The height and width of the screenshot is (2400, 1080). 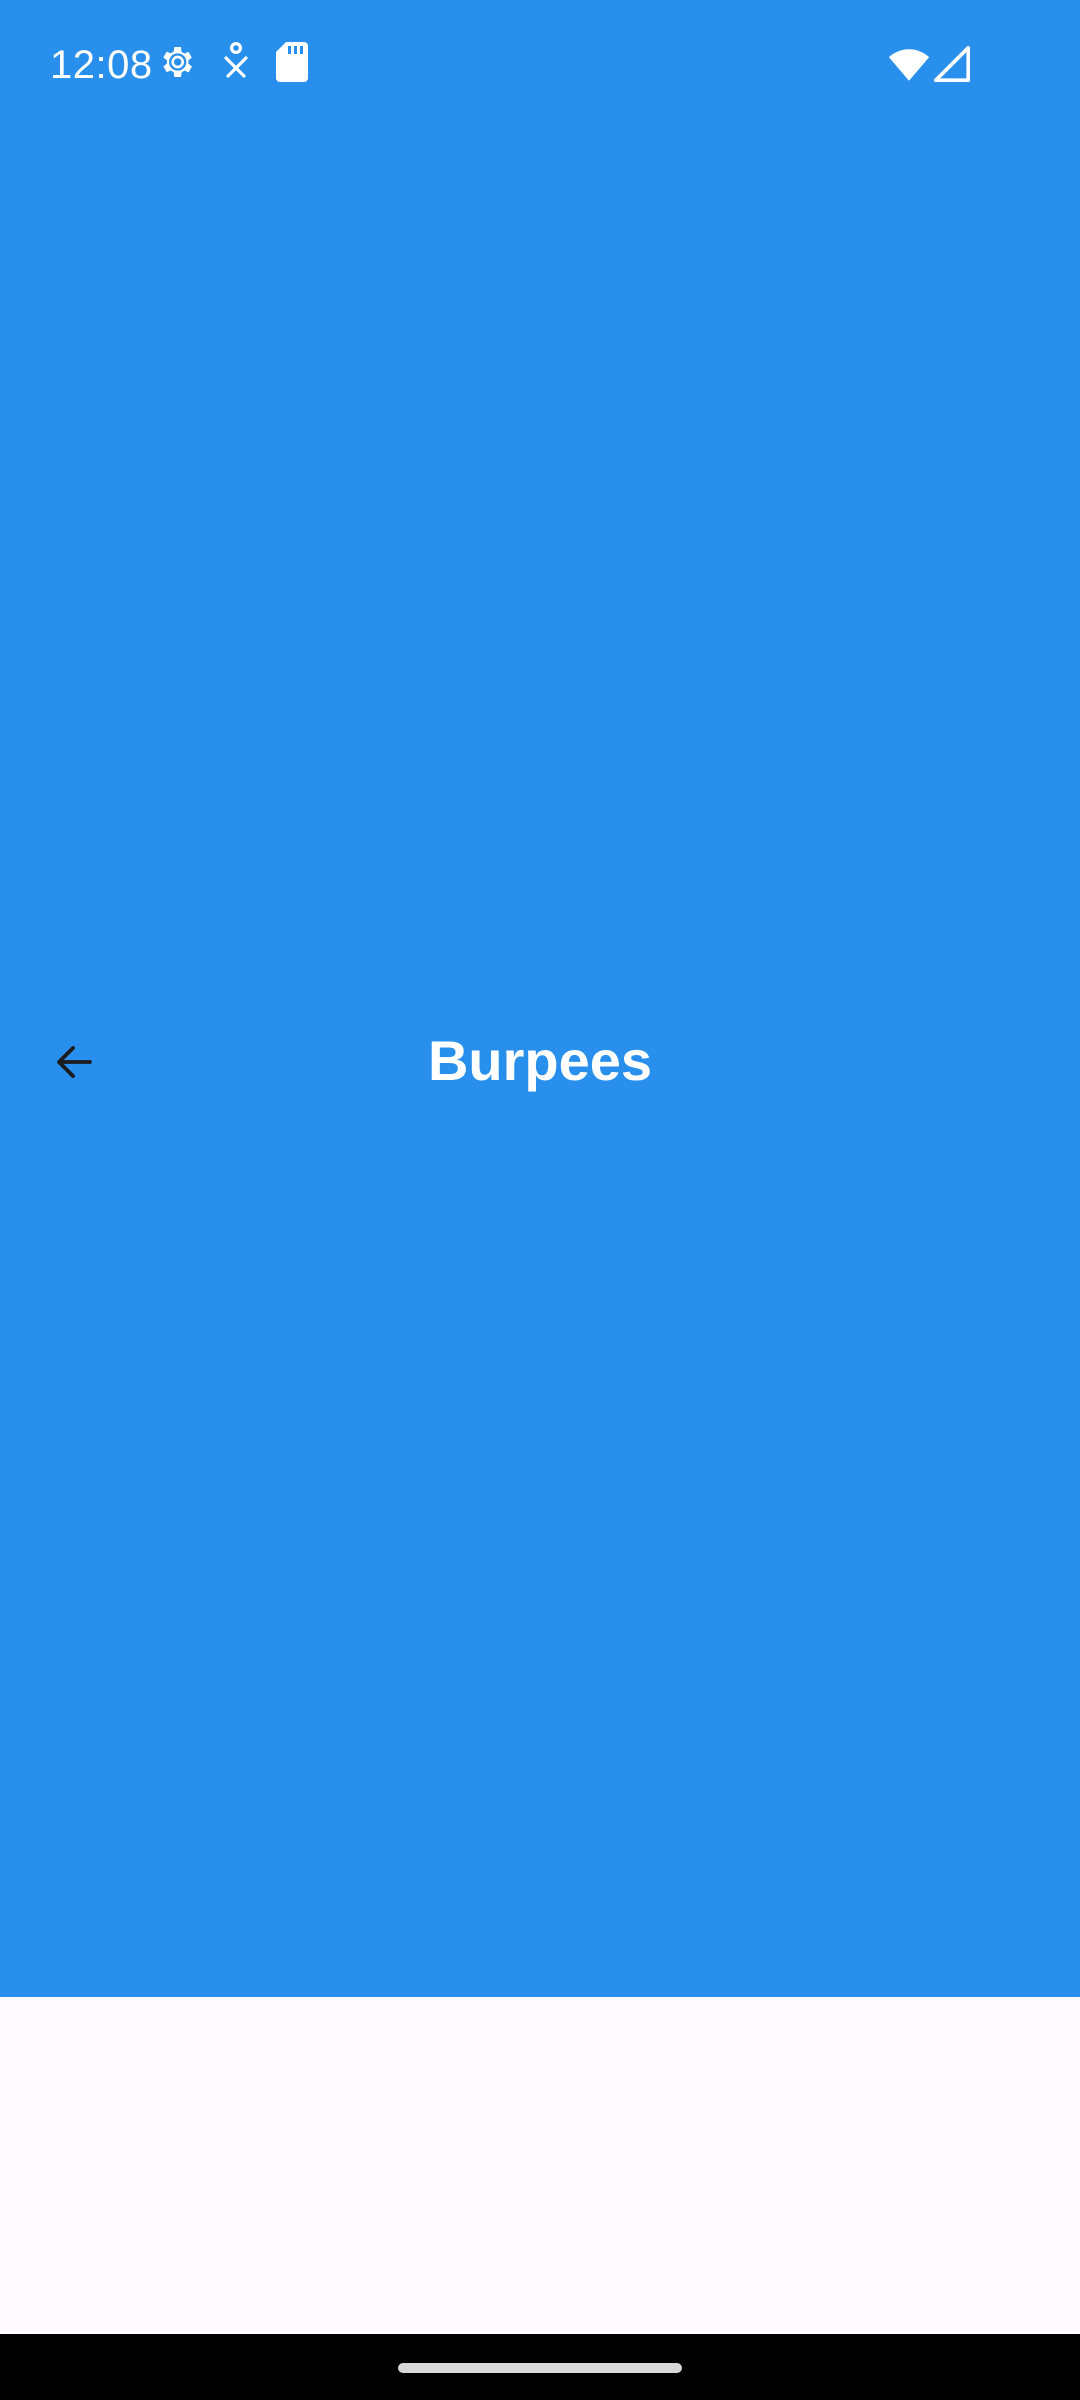 What do you see at coordinates (101, 65) in the screenshot?
I see `status-time: 12:08` at bounding box center [101, 65].